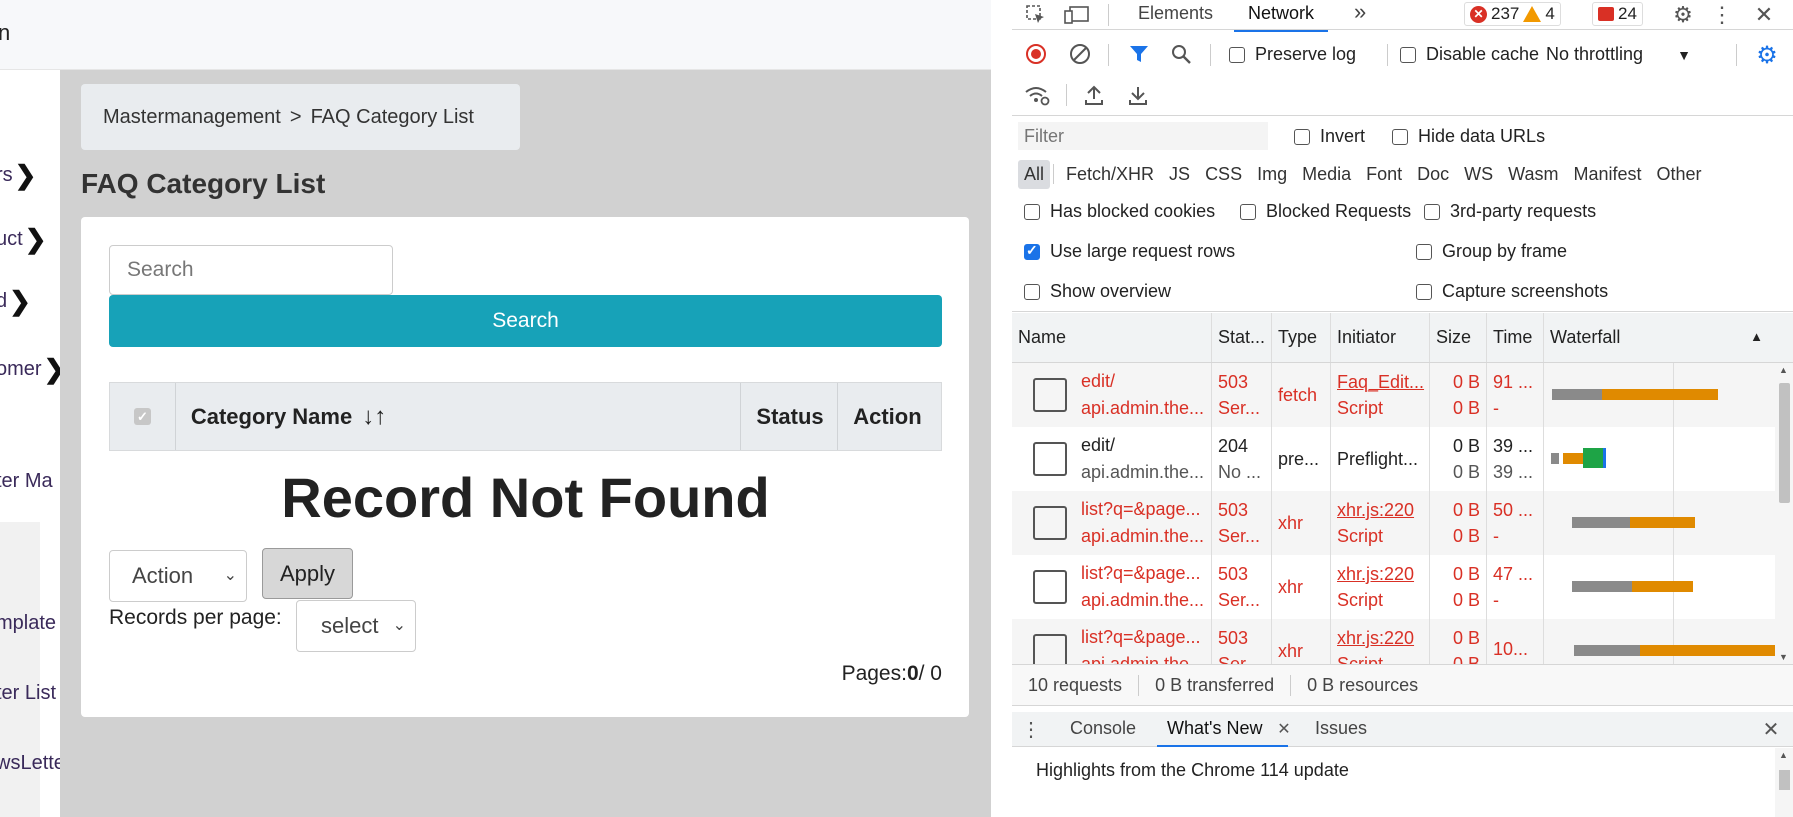 The width and height of the screenshot is (1793, 817). I want to click on third-party-requests-checkbox: 3rd-party requests, so click(1510, 211).